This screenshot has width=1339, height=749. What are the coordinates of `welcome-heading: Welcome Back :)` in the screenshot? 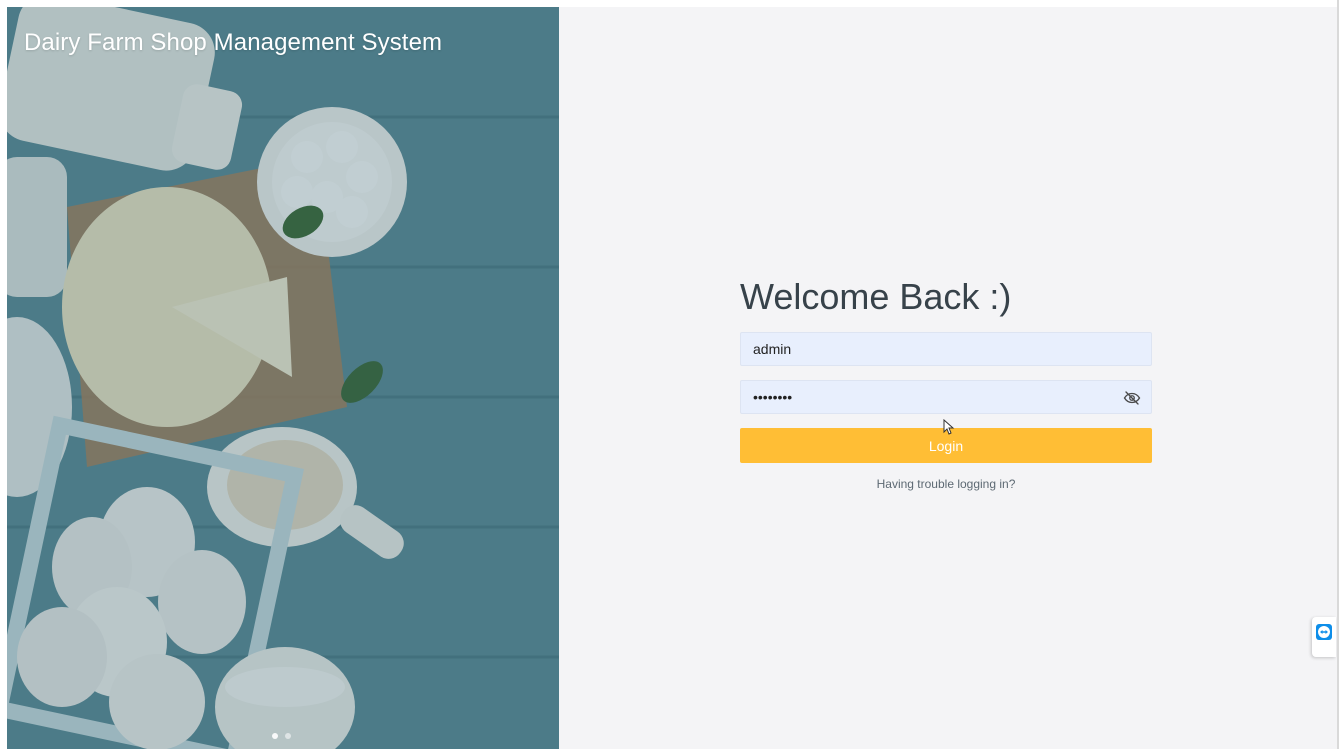 It's located at (876, 296).